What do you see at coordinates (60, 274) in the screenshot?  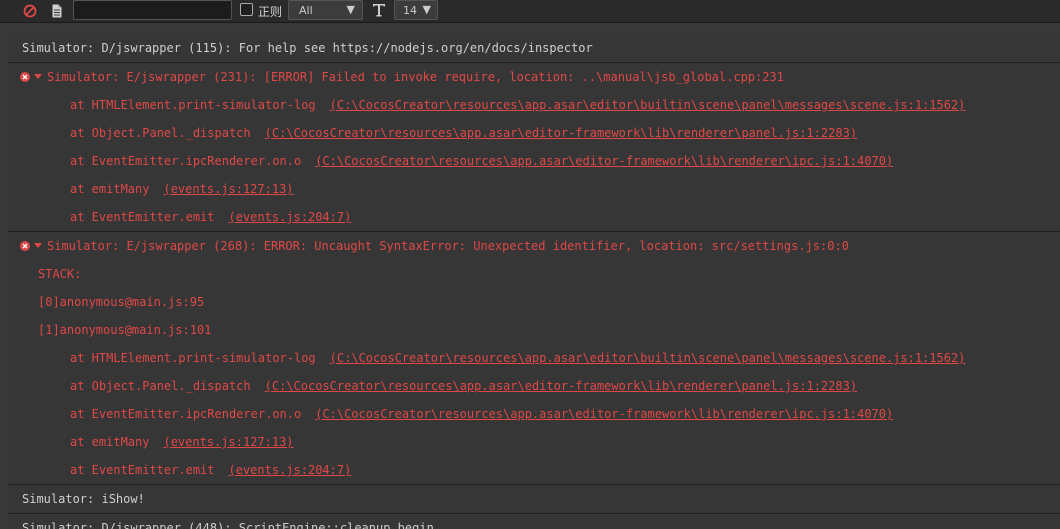 I see `stack-text: STACK:` at bounding box center [60, 274].